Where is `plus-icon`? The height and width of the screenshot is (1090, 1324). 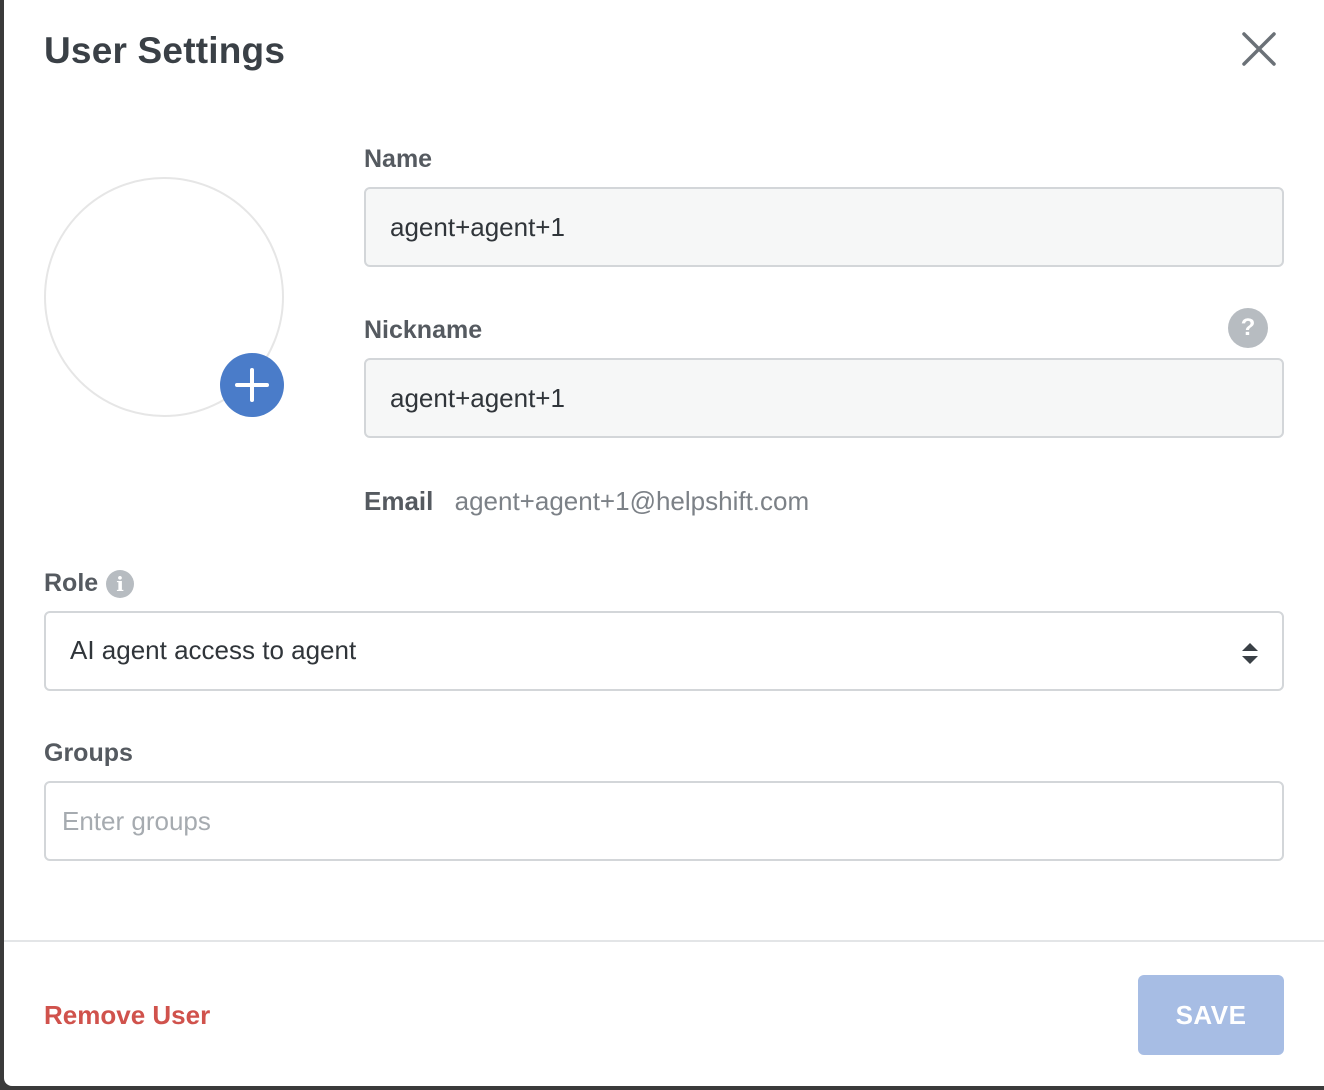 plus-icon is located at coordinates (252, 385).